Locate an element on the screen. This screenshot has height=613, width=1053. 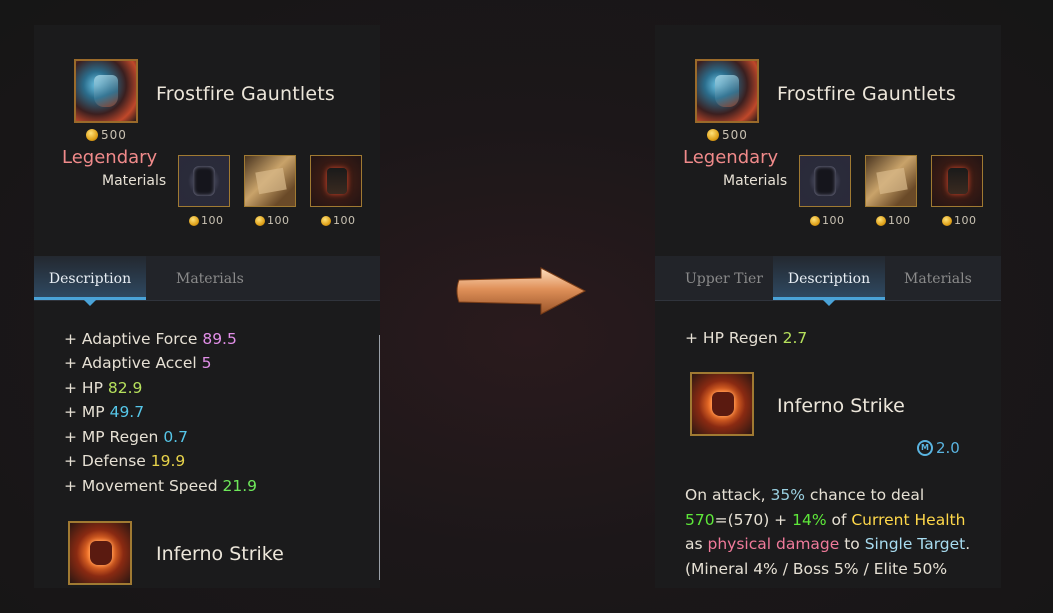
stat-row: + Movement Speed 21.9 is located at coordinates (160, 486).